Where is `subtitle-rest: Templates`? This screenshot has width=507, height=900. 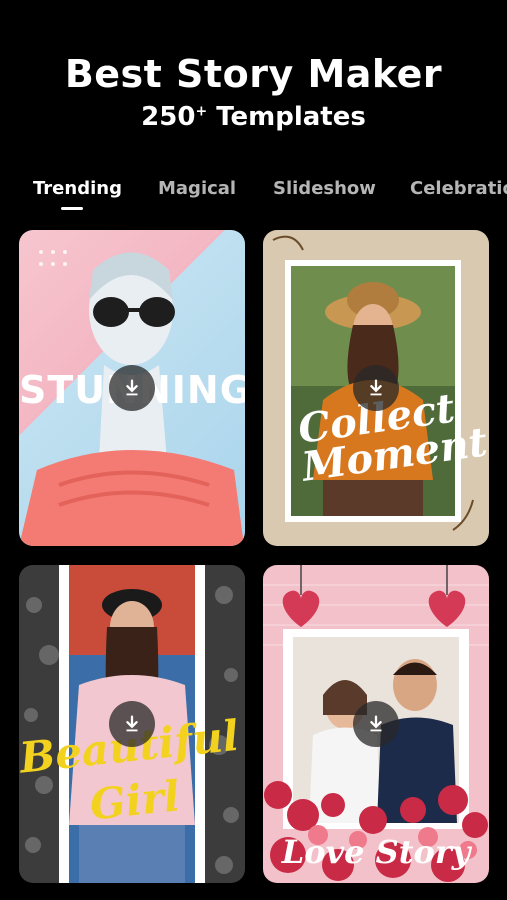
subtitle-rest: Templates is located at coordinates (286, 117).